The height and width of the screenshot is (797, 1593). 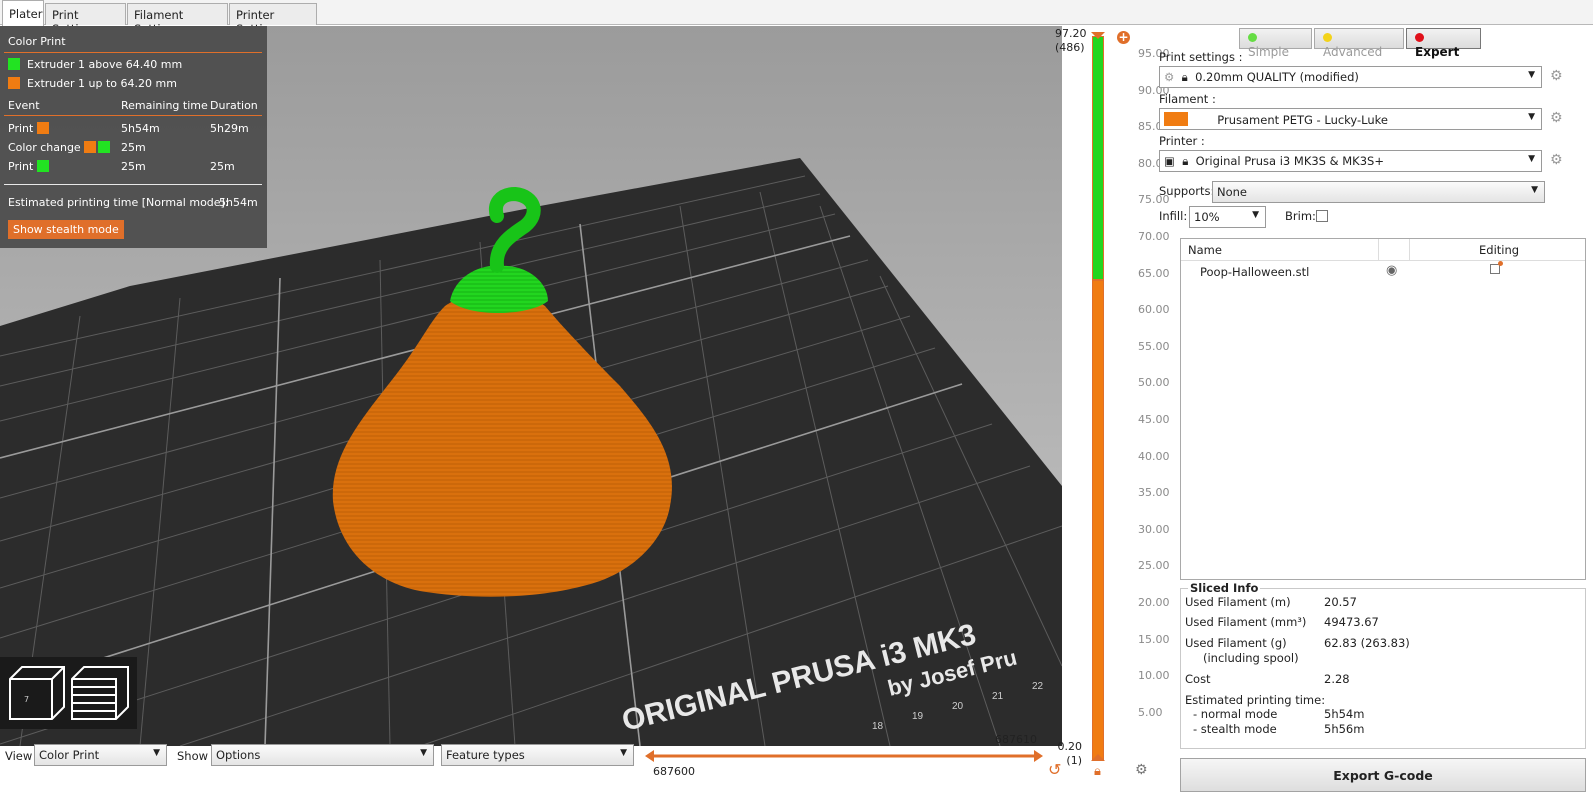 What do you see at coordinates (100, 693) in the screenshot?
I see `layers-view-icon` at bounding box center [100, 693].